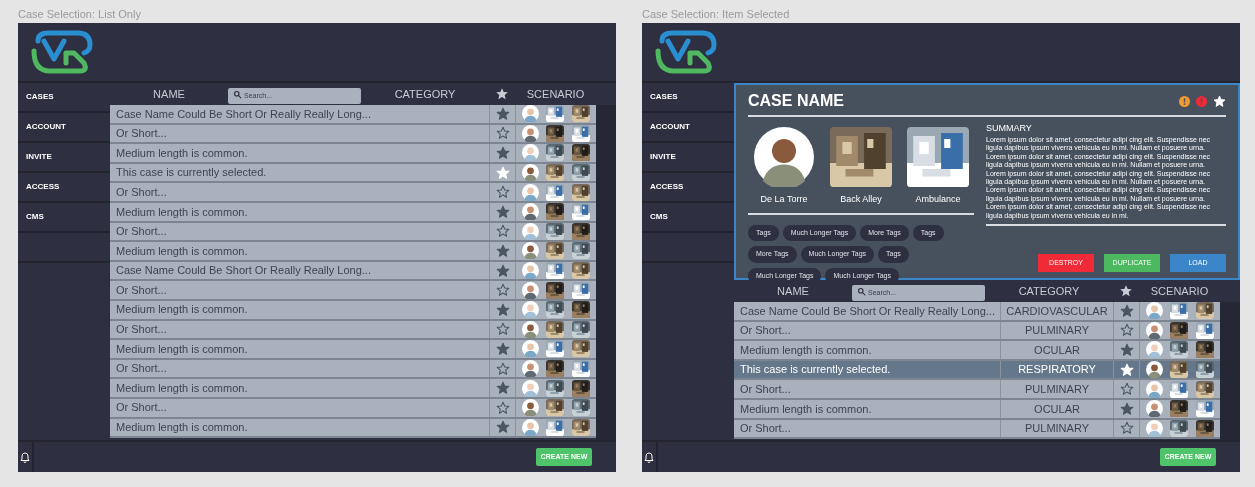 The image size is (1255, 487). What do you see at coordinates (1201, 101) in the screenshot?
I see `error-icon` at bounding box center [1201, 101].